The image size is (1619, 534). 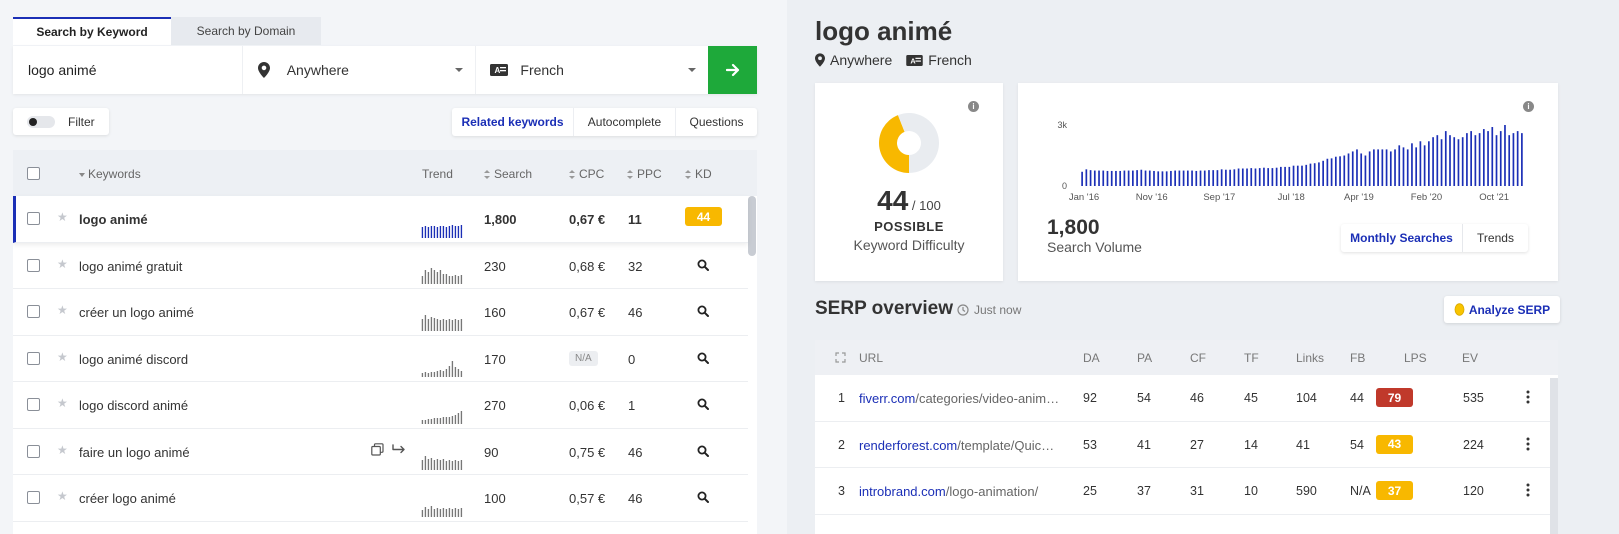 What do you see at coordinates (61, 121) in the screenshot?
I see `filter-toggle: Filter` at bounding box center [61, 121].